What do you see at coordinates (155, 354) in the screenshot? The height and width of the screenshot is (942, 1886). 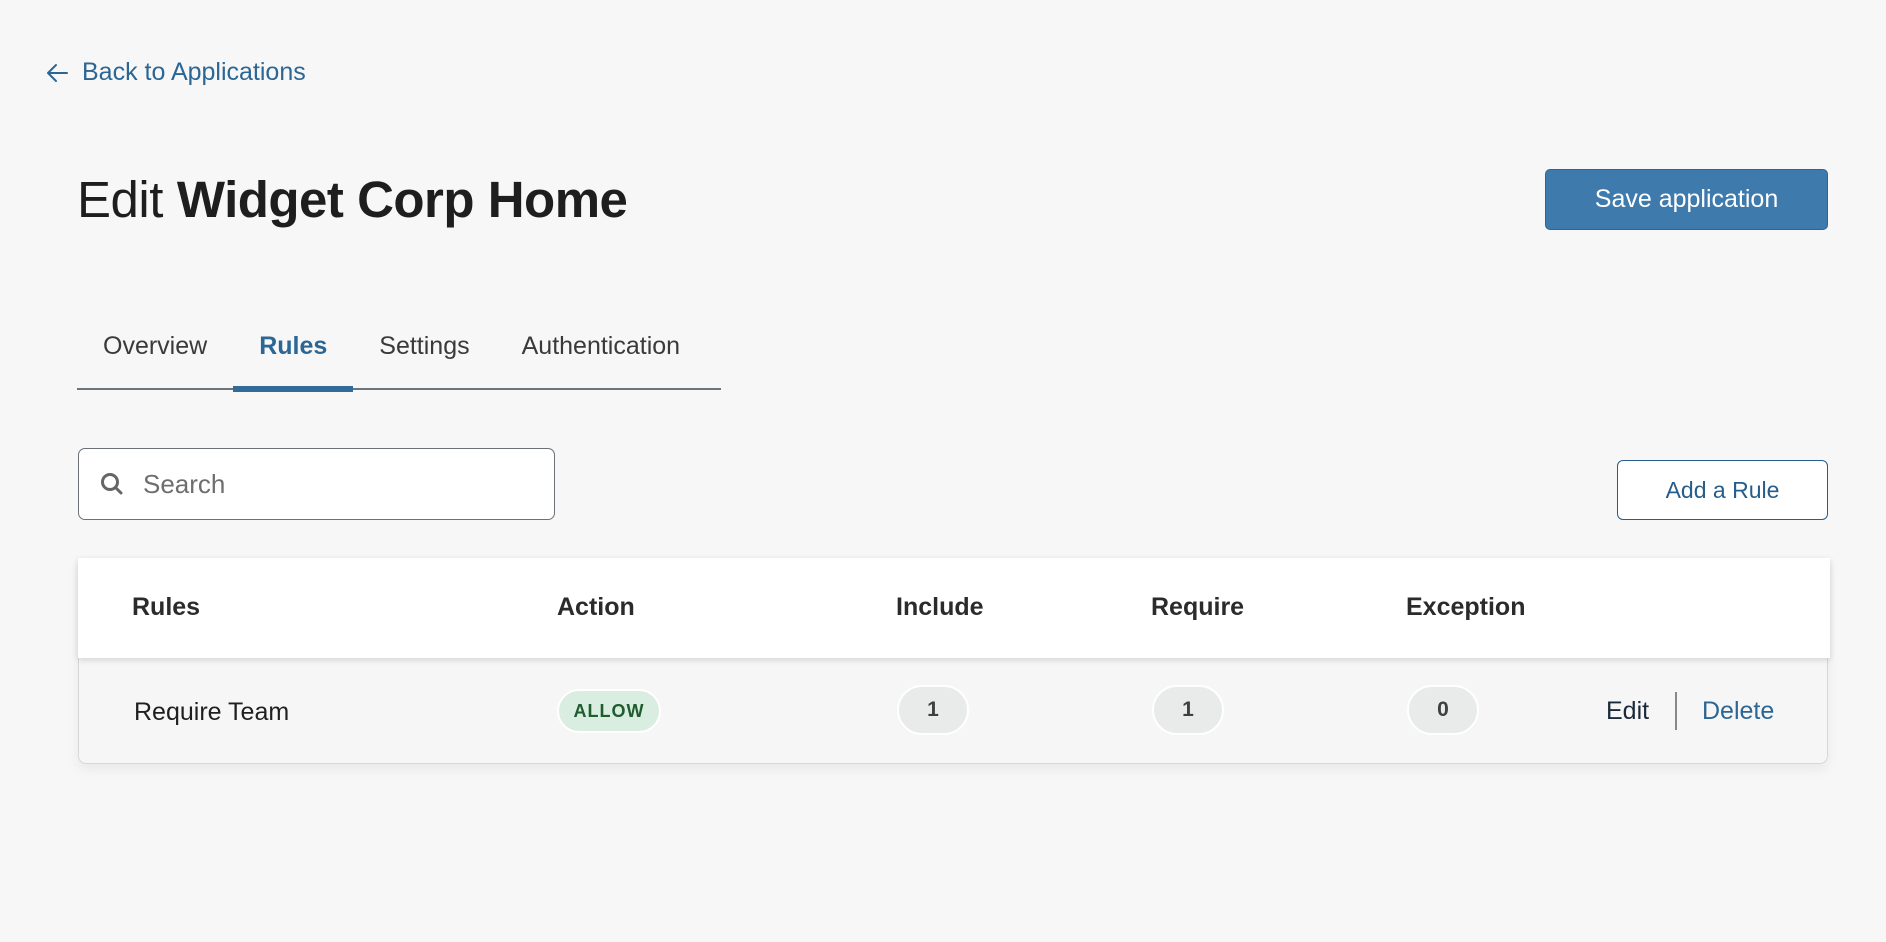 I see `tab-overview: Overview` at bounding box center [155, 354].